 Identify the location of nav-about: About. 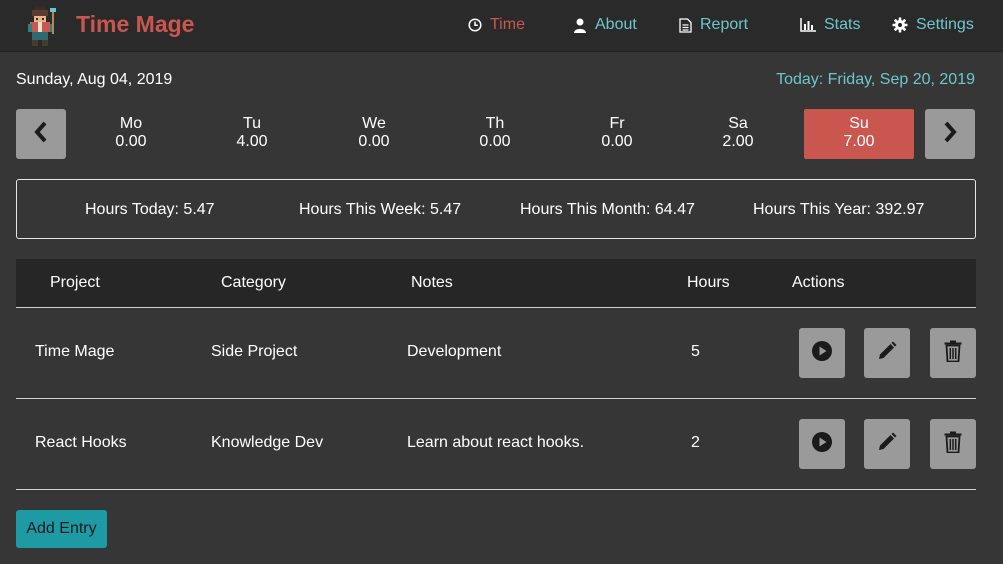
(605, 25).